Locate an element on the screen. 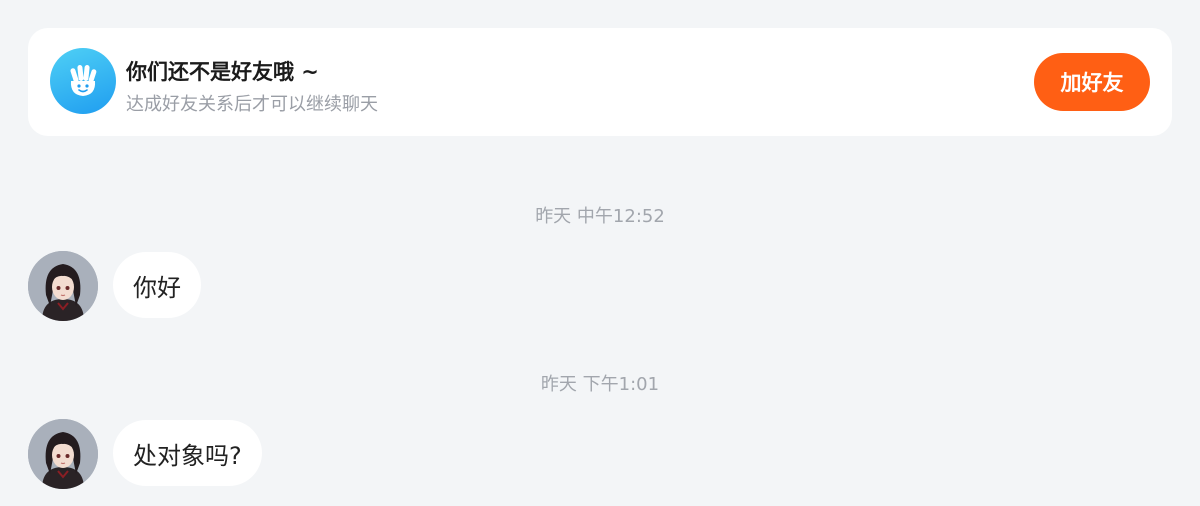 The height and width of the screenshot is (506, 1200). hand-wave-icon is located at coordinates (83, 81).